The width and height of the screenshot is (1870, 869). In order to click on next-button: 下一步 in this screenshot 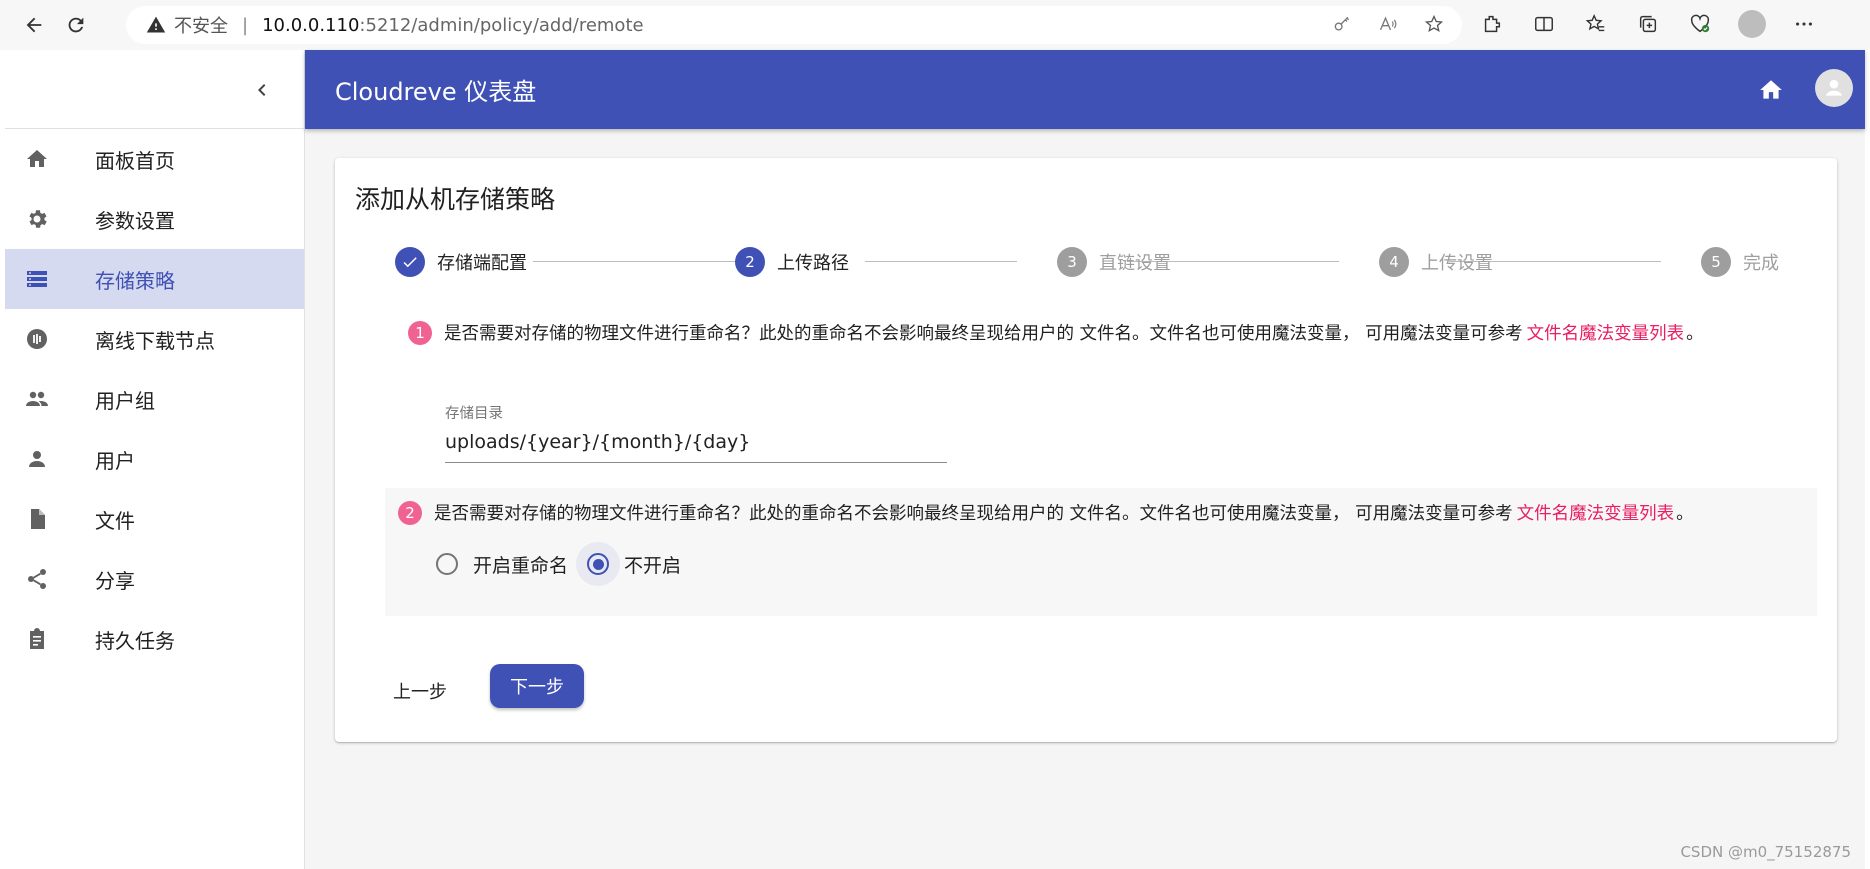, I will do `click(537, 686)`.